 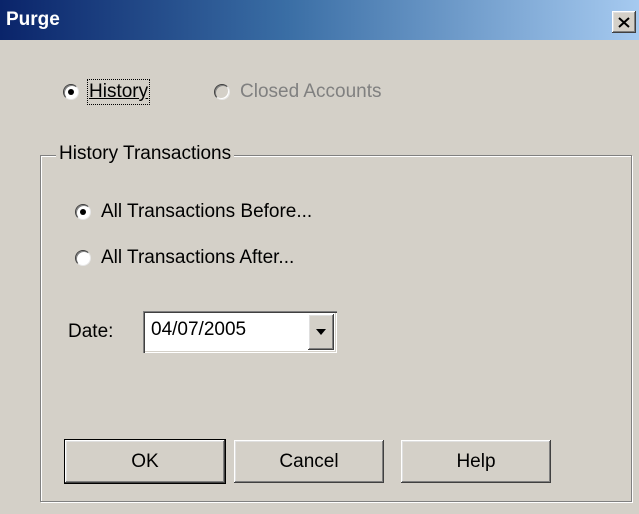 What do you see at coordinates (319, 20) in the screenshot?
I see `title-bar: Purge` at bounding box center [319, 20].